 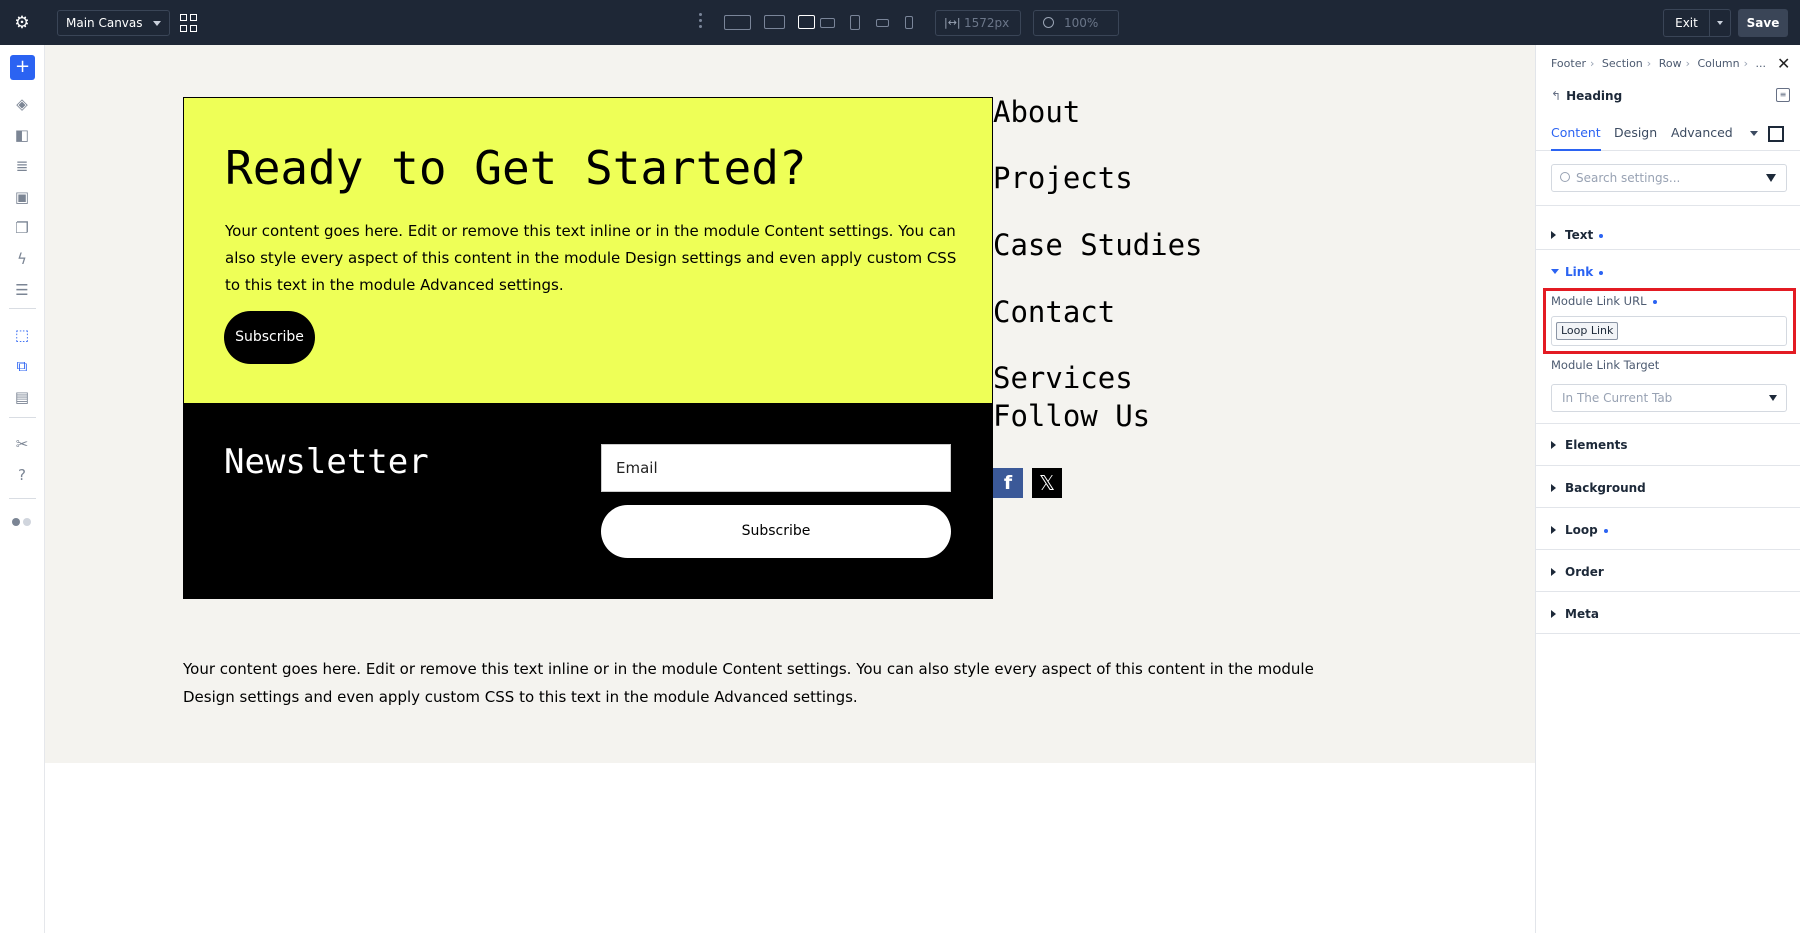 What do you see at coordinates (1783, 64) in the screenshot?
I see `close-icon: ✕` at bounding box center [1783, 64].